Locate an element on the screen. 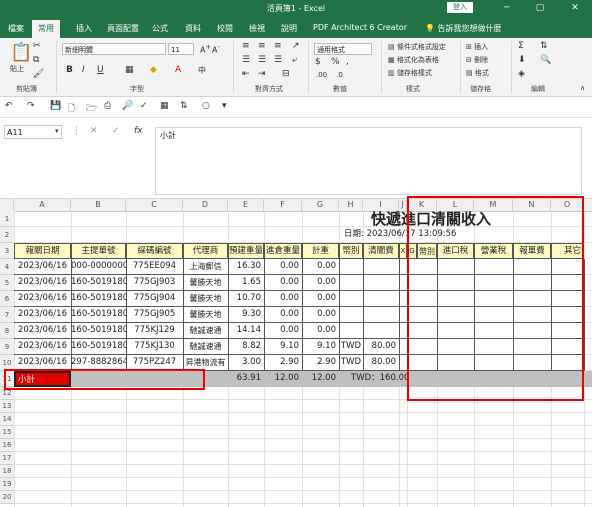 The image size is (592, 507). subtotal-f: 12.00 is located at coordinates (283, 379).